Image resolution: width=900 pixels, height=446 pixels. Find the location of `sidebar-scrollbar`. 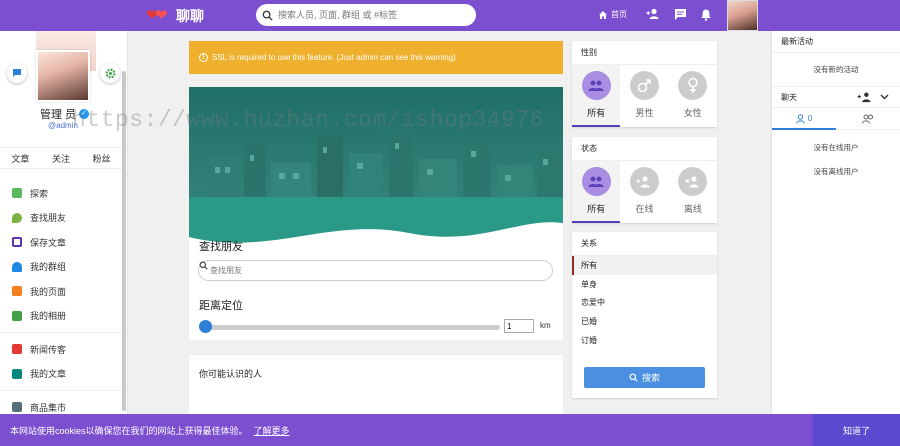

sidebar-scrollbar is located at coordinates (124, 241).